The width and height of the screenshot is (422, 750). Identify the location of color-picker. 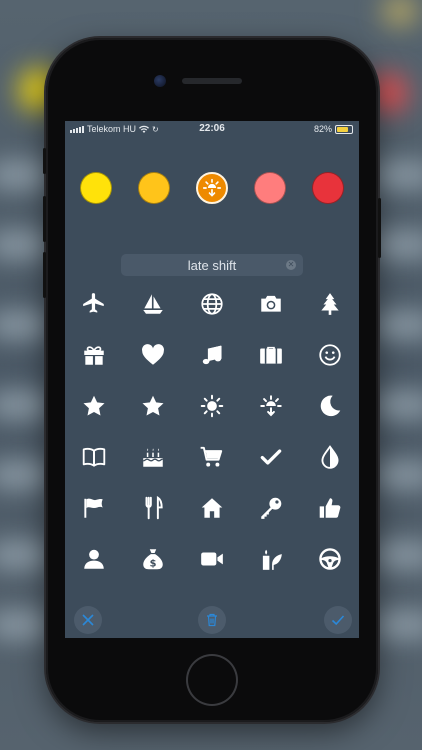
(212, 188).